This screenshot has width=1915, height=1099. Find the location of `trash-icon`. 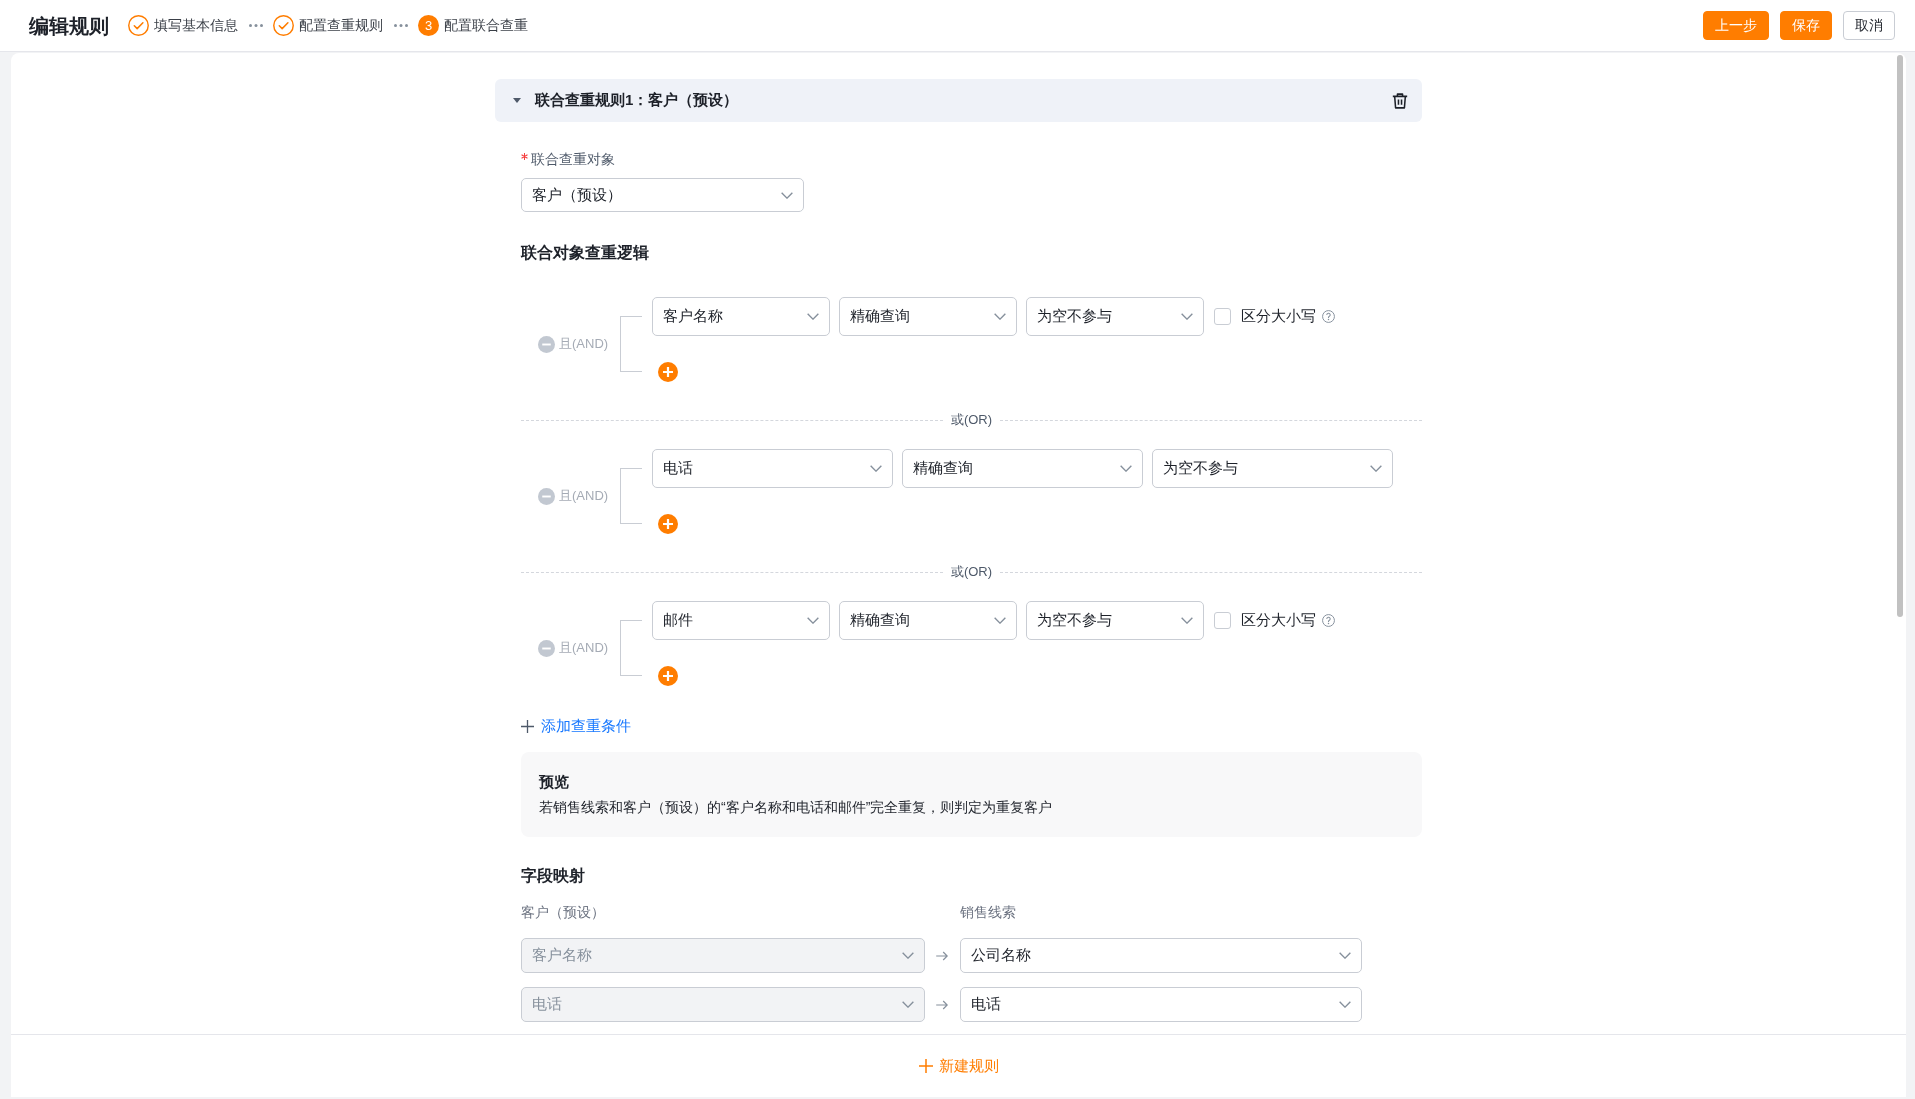

trash-icon is located at coordinates (1400, 100).